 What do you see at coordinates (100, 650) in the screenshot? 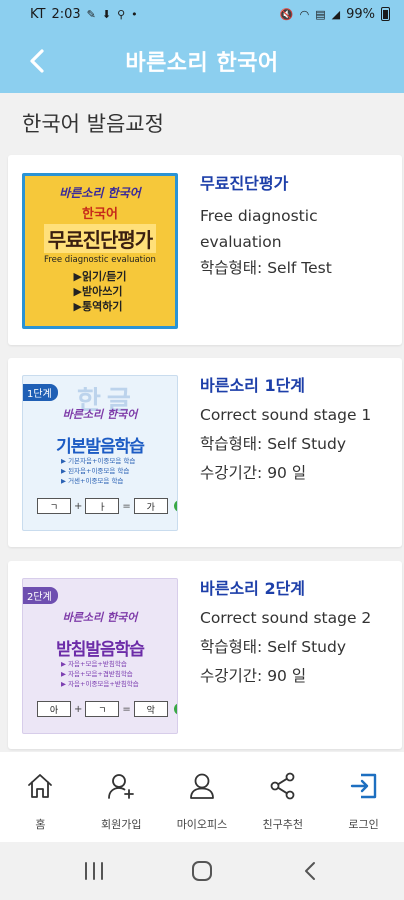
I see `thumb-title: 받침발음학습` at bounding box center [100, 650].